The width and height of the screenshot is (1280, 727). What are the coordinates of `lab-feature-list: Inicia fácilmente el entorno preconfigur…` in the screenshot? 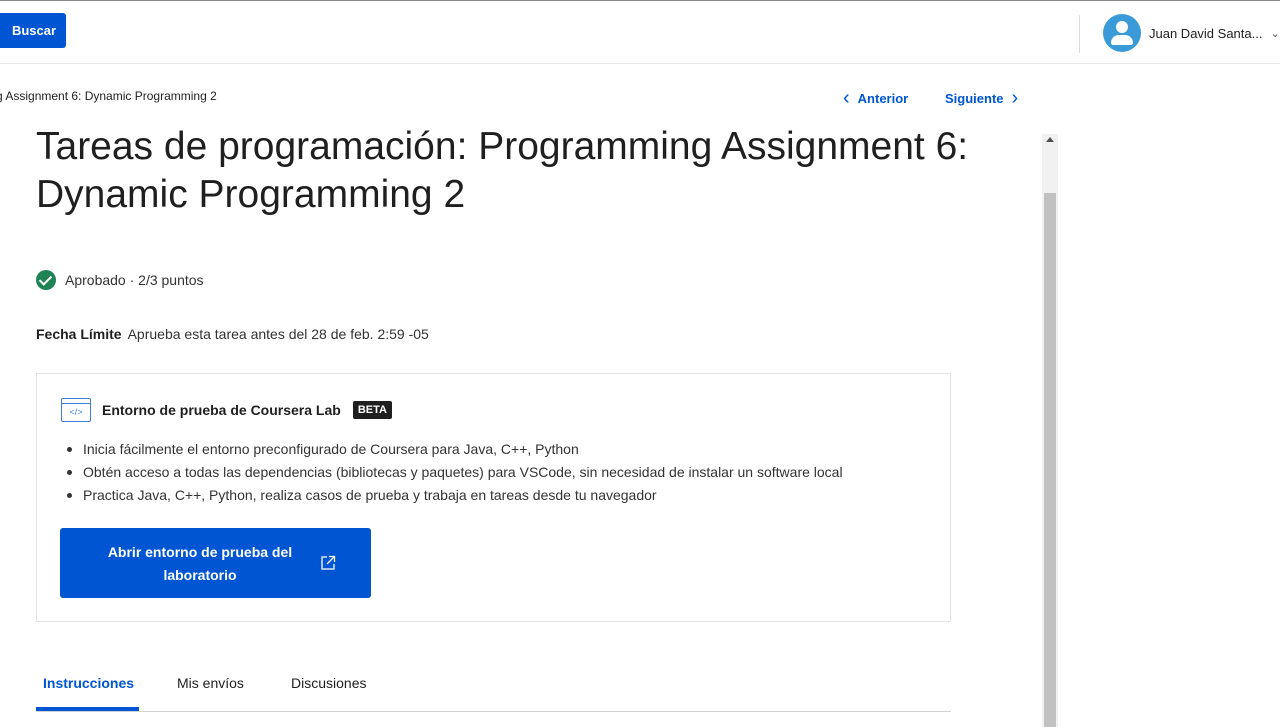 It's located at (454, 472).